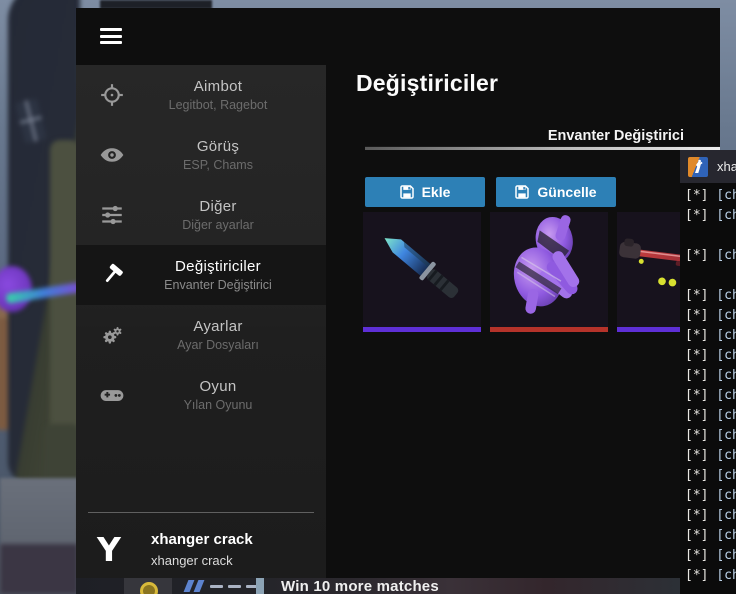 The width and height of the screenshot is (736, 594). I want to click on gears-icon, so click(112, 335).